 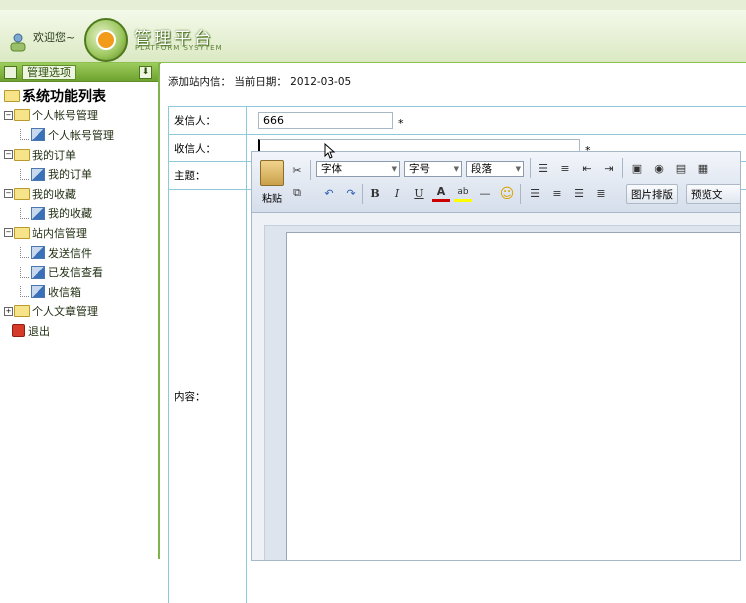 I want to click on preview-button: 预览文, so click(x=713, y=194).